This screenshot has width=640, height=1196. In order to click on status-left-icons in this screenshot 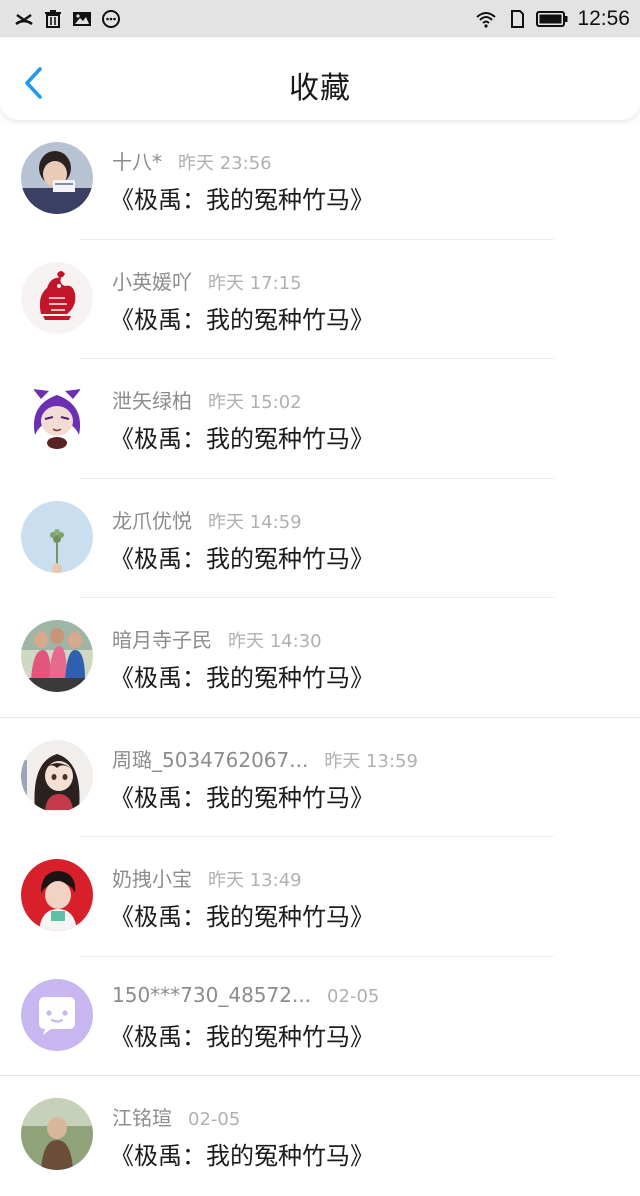, I will do `click(67, 19)`.